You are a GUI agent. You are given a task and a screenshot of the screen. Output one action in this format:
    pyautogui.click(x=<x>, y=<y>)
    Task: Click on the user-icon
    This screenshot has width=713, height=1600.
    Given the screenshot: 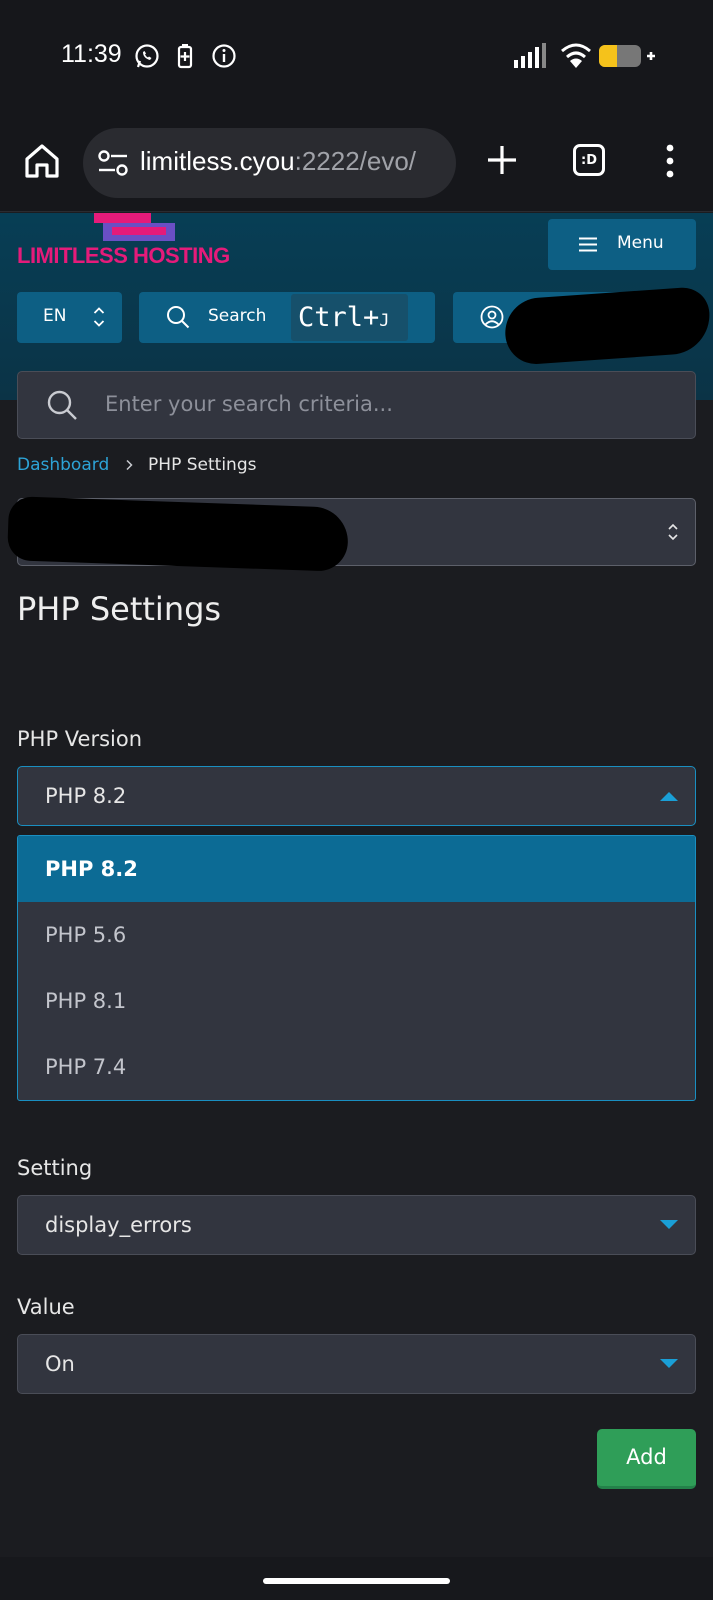 What is the action you would take?
    pyautogui.click(x=492, y=317)
    